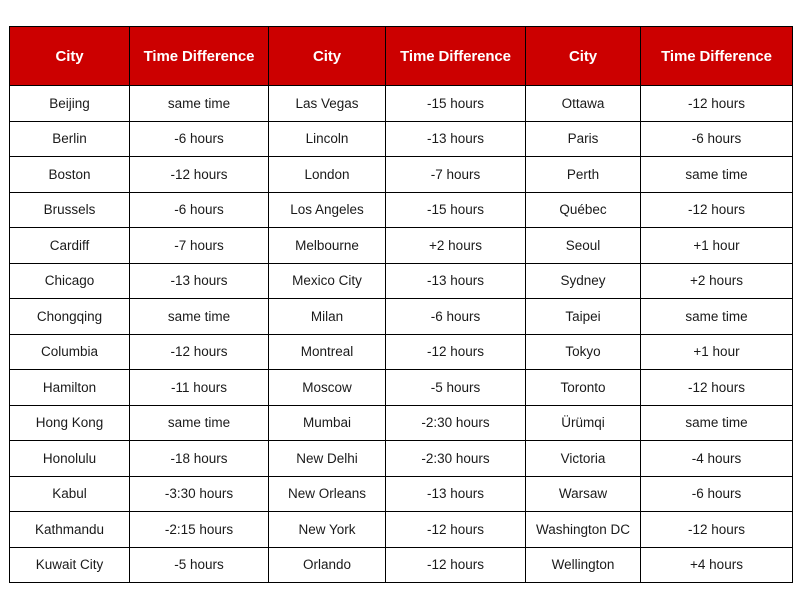 The image size is (800, 600). Describe the element at coordinates (327, 529) in the screenshot. I see `city-cell: New York` at that location.